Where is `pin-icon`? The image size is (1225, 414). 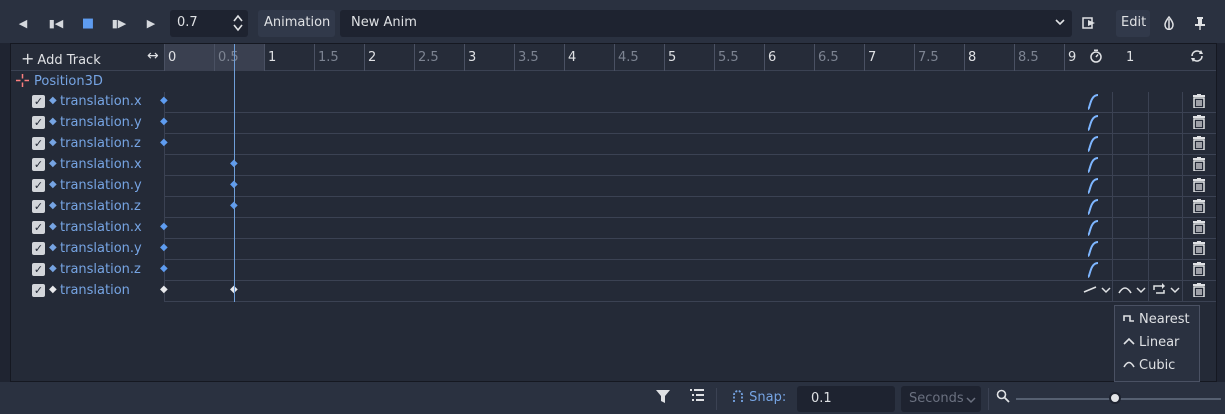
pin-icon is located at coordinates (1200, 23).